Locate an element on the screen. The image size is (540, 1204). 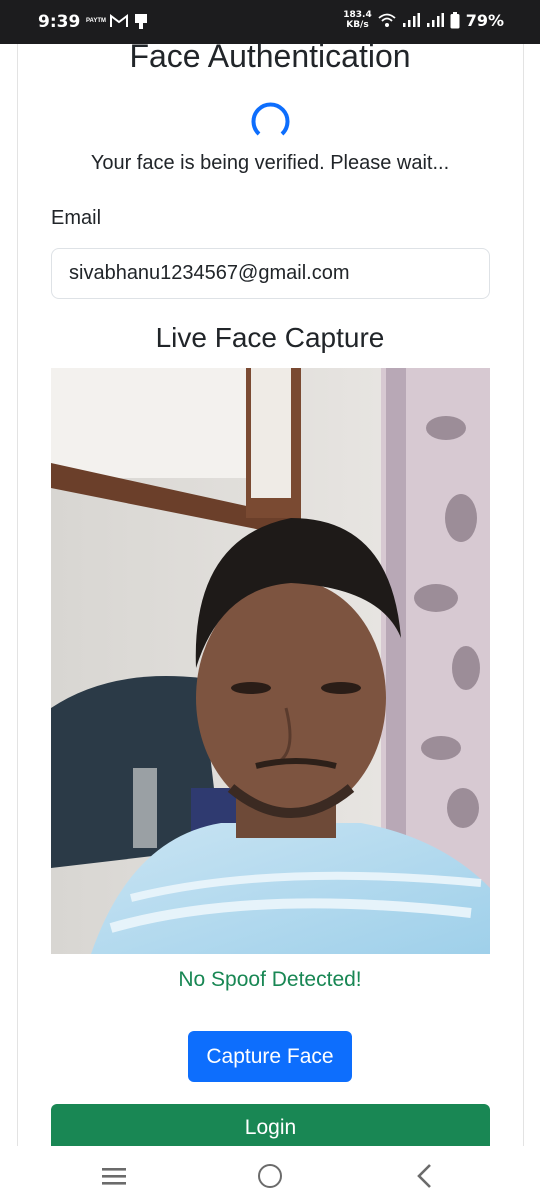
notification-icons: PAYTM is located at coordinates (117, 21).